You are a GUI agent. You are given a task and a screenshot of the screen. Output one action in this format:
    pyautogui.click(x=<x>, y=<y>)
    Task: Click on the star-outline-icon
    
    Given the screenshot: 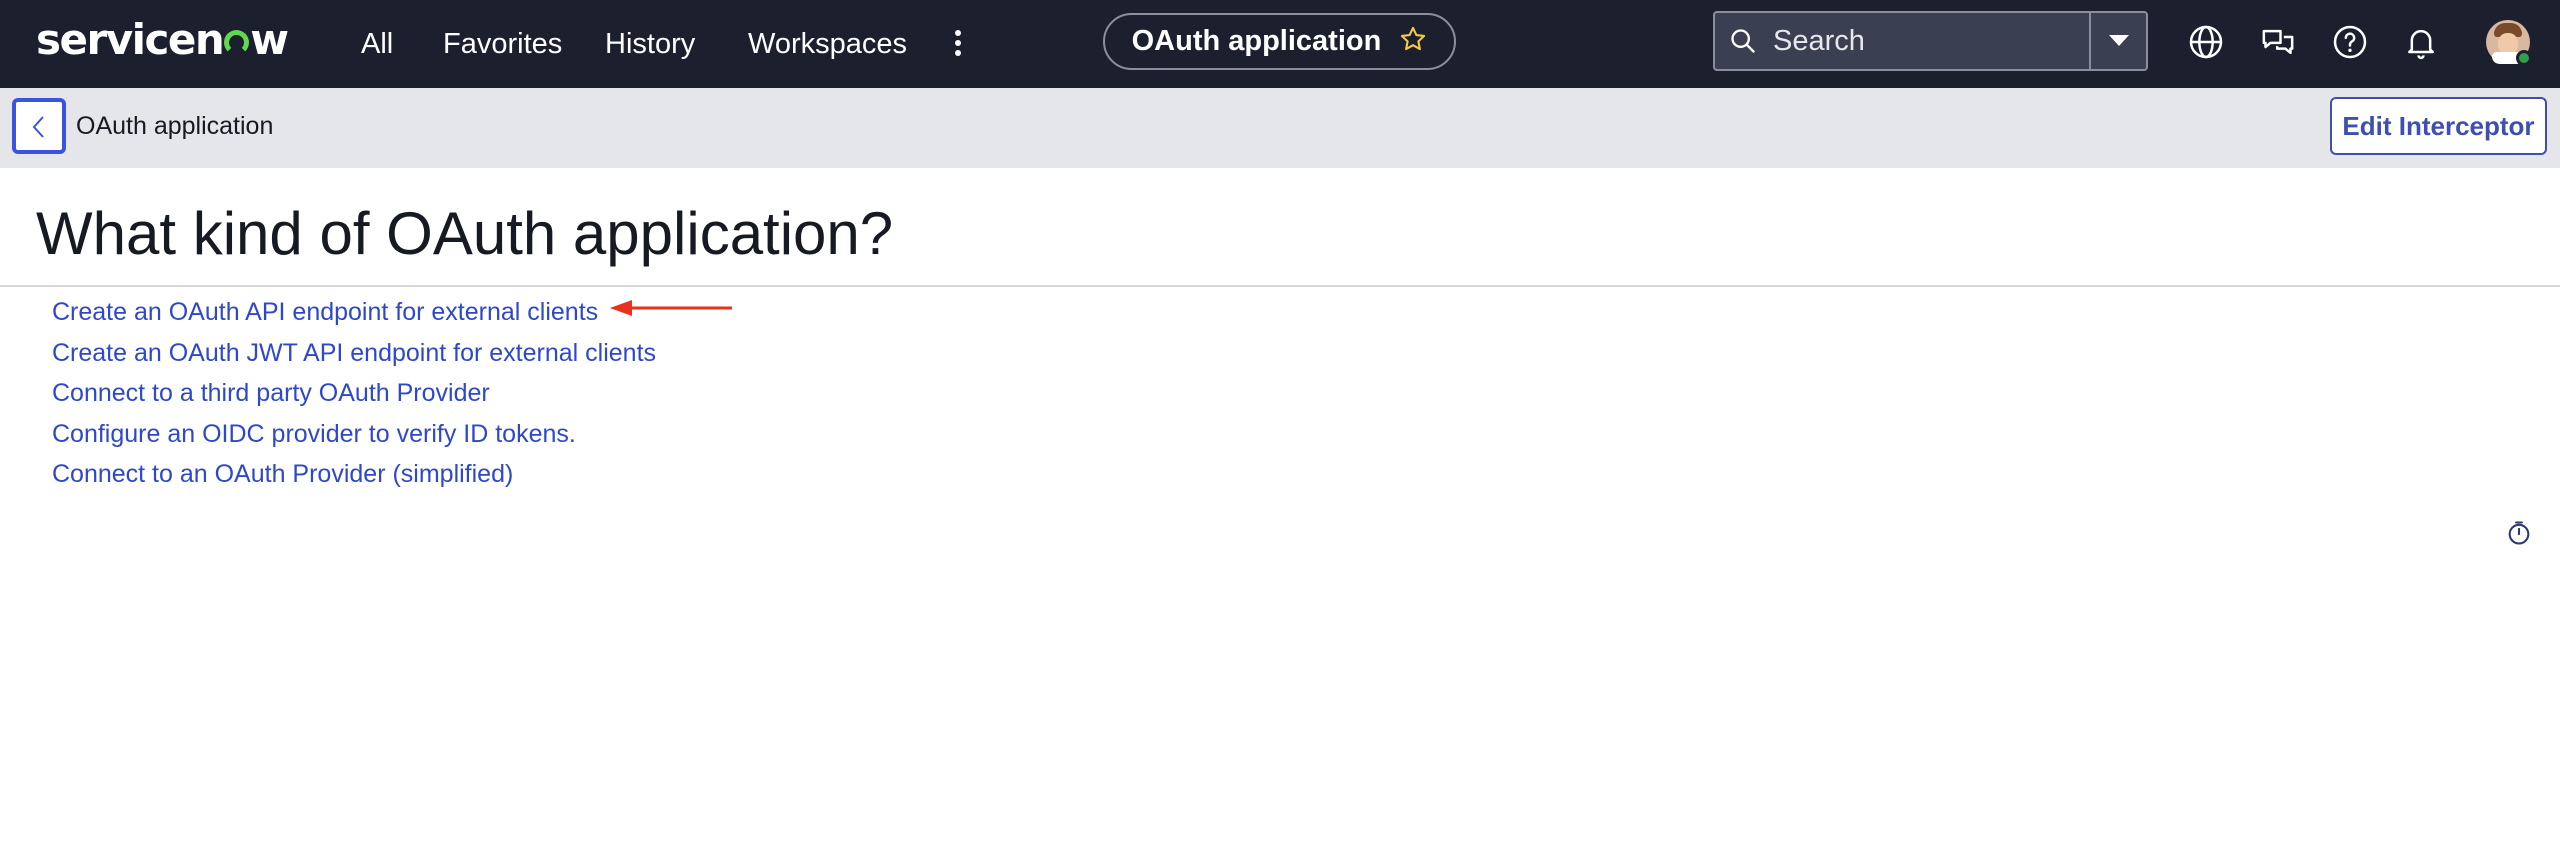 What is the action you would take?
    pyautogui.click(x=1413, y=44)
    